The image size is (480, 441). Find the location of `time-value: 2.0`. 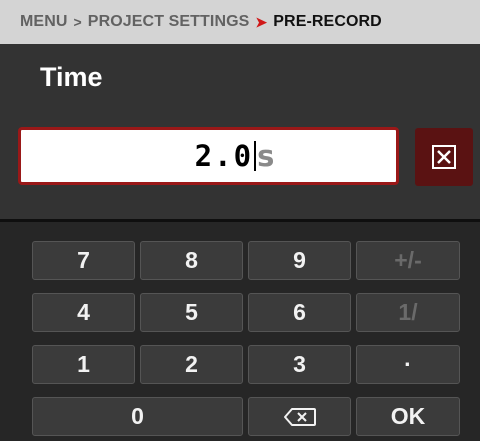

time-value: 2.0 is located at coordinates (224, 156).